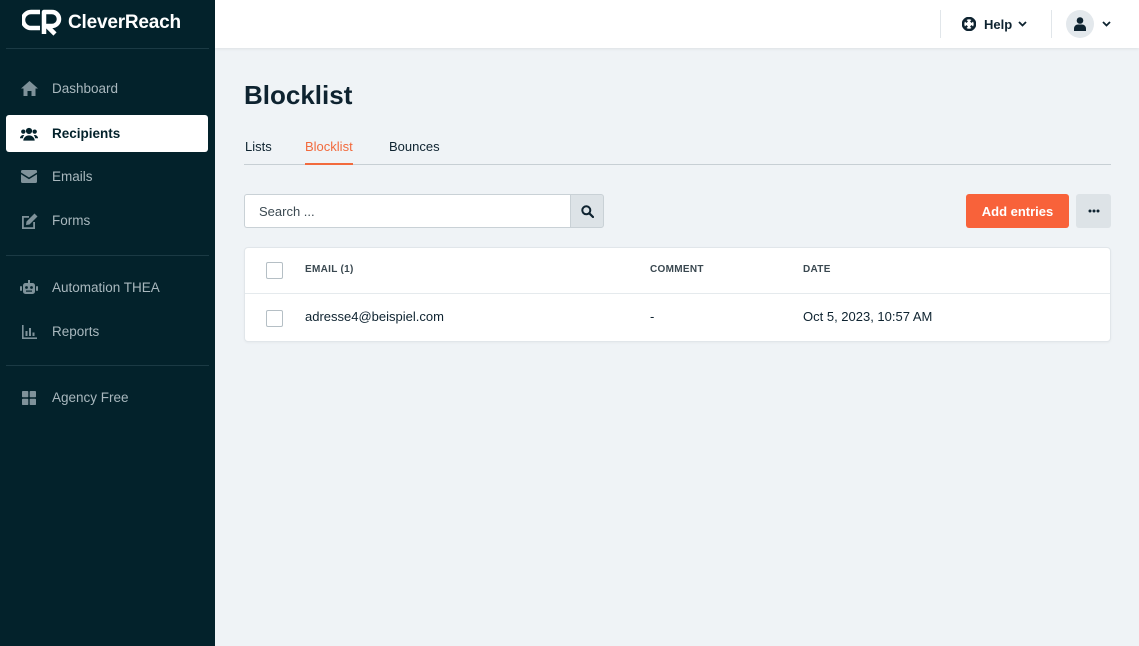  Describe the element at coordinates (90, 397) in the screenshot. I see `sidebar-item-label: Agency Free` at that location.